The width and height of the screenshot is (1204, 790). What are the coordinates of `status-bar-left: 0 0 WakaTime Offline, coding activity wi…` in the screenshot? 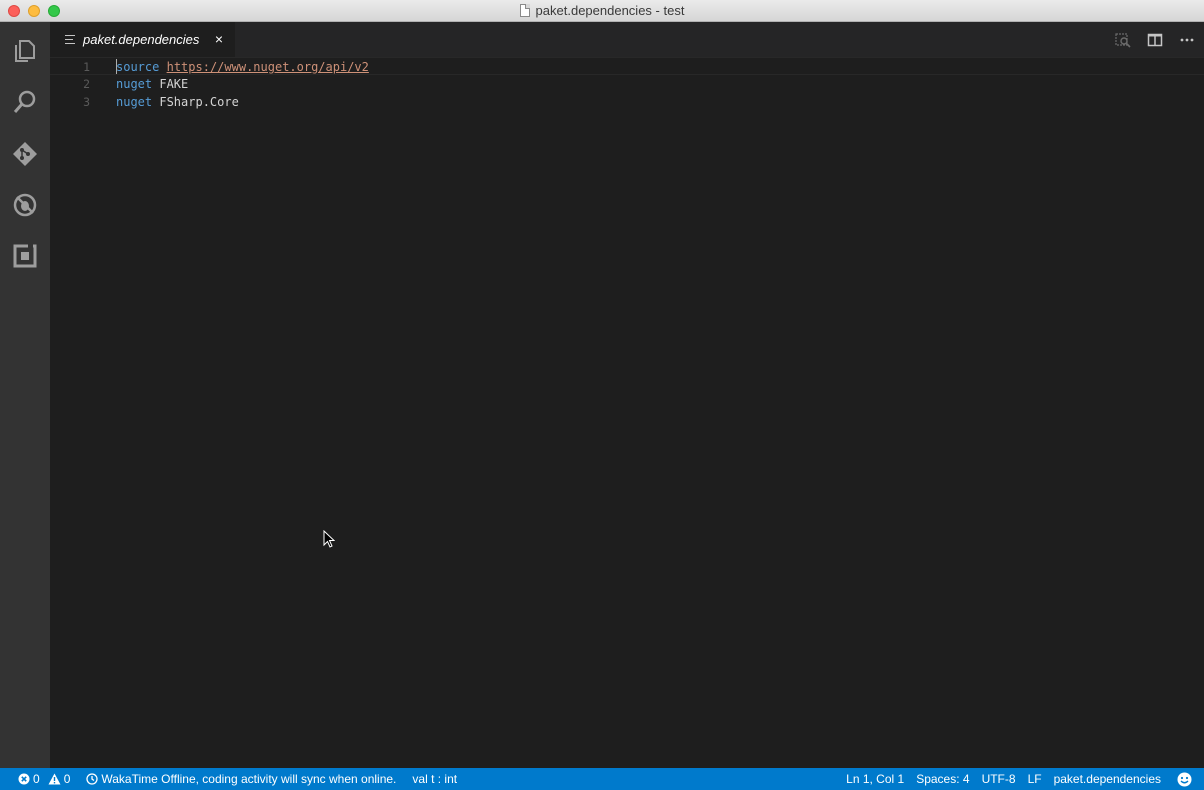 It's located at (231, 779).